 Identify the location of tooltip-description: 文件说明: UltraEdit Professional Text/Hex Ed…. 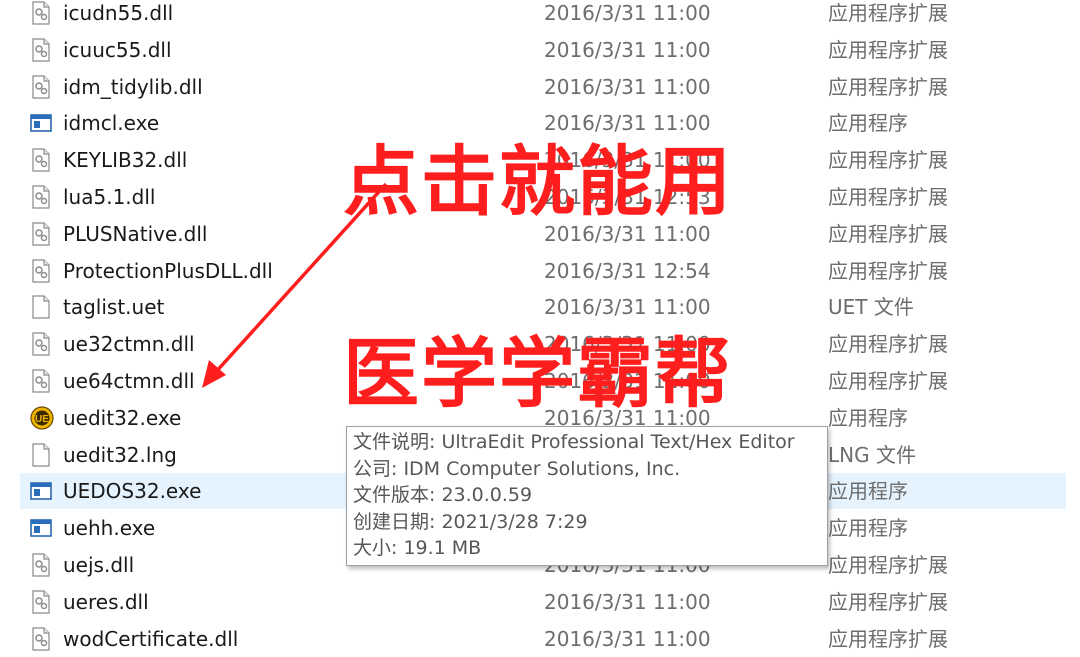
(574, 442).